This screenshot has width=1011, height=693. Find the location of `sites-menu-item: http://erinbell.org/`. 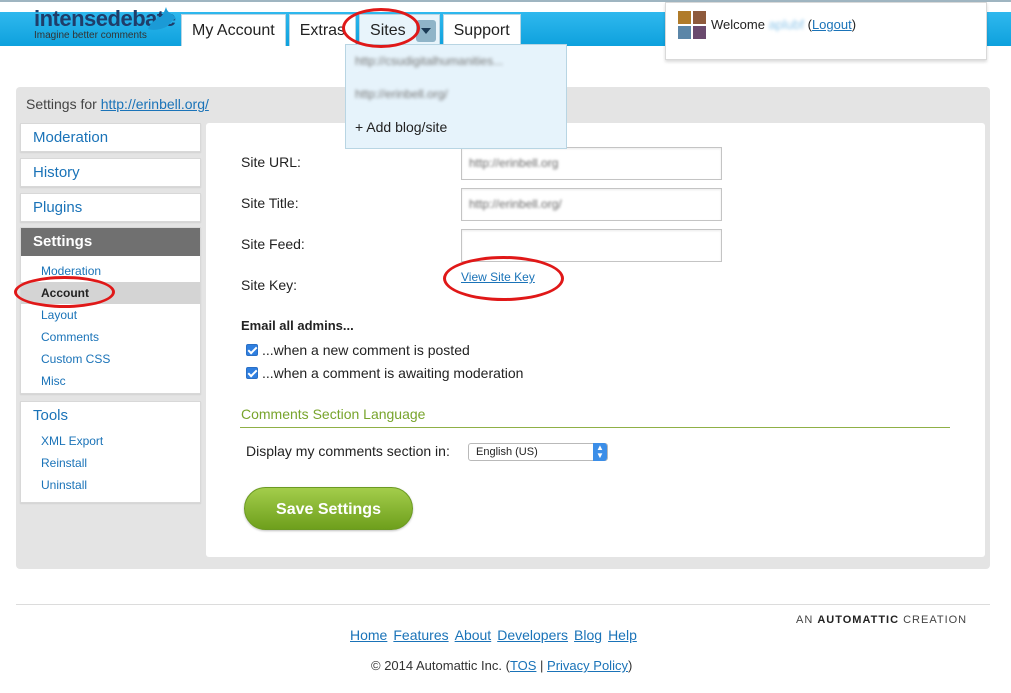

sites-menu-item: http://erinbell.org/ is located at coordinates (456, 94).